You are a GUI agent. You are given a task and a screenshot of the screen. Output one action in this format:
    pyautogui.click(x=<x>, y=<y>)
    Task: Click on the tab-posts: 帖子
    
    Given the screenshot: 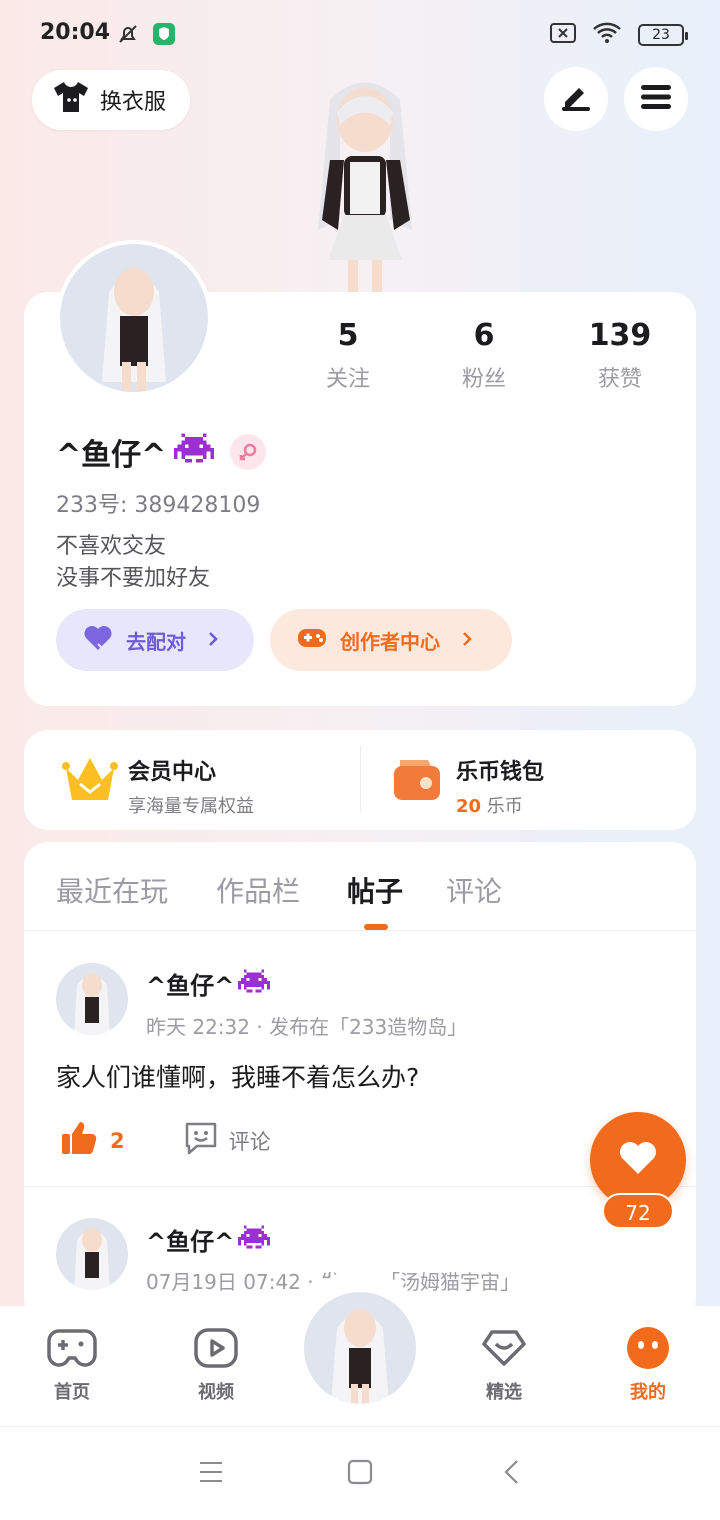 What is the action you would take?
    pyautogui.click(x=375, y=890)
    